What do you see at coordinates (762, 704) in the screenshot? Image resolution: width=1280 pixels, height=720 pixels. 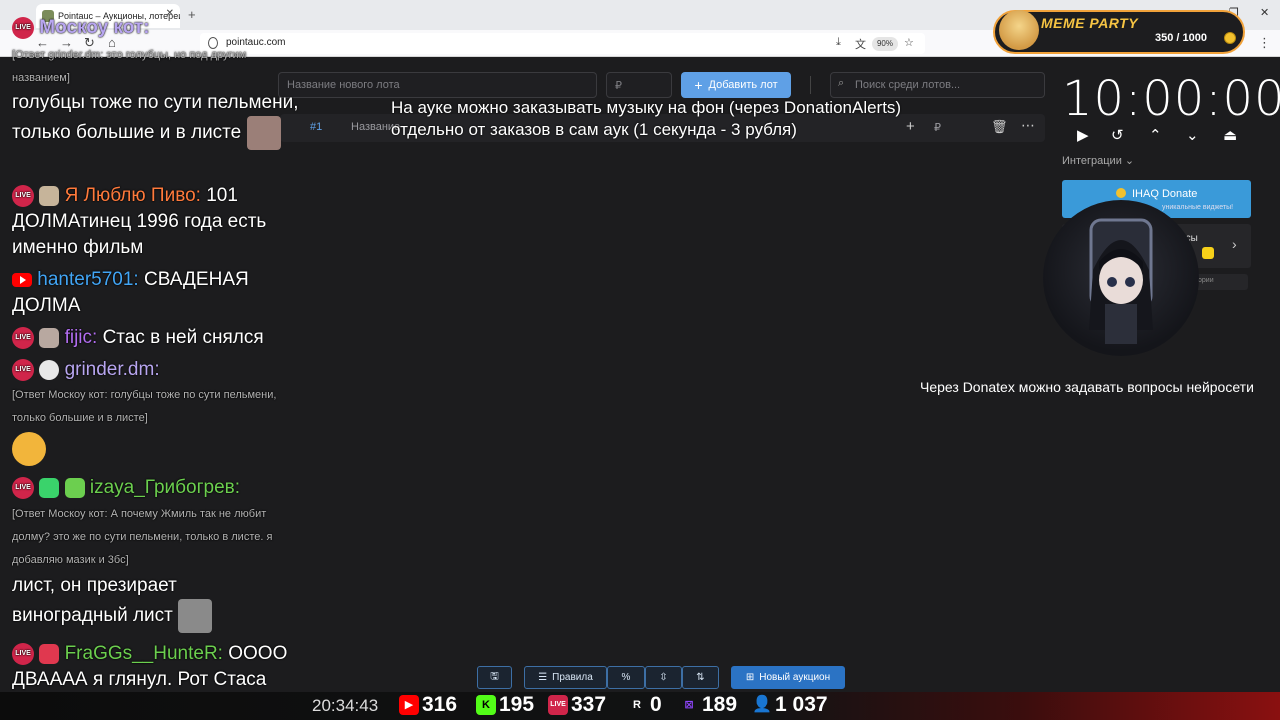 I see `user-icon: 👤` at bounding box center [762, 704].